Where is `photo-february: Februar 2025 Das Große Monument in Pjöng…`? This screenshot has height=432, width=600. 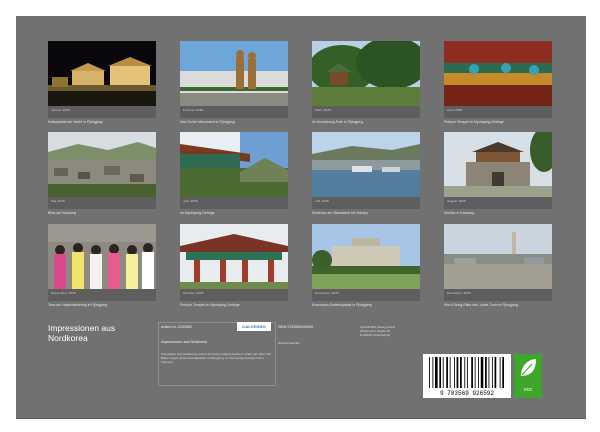 photo-february: Februar 2025 Das Große Monument in Pjöng… is located at coordinates (234, 82).